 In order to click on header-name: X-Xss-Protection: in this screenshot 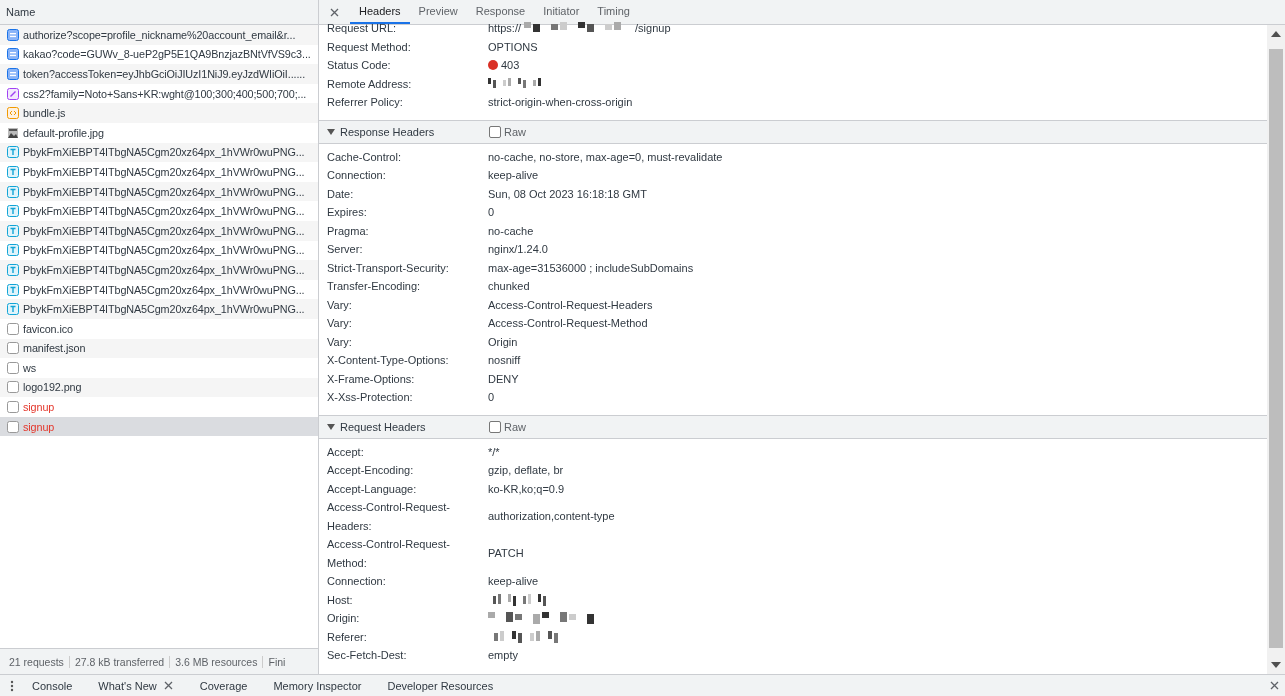, I will do `click(370, 397)`.